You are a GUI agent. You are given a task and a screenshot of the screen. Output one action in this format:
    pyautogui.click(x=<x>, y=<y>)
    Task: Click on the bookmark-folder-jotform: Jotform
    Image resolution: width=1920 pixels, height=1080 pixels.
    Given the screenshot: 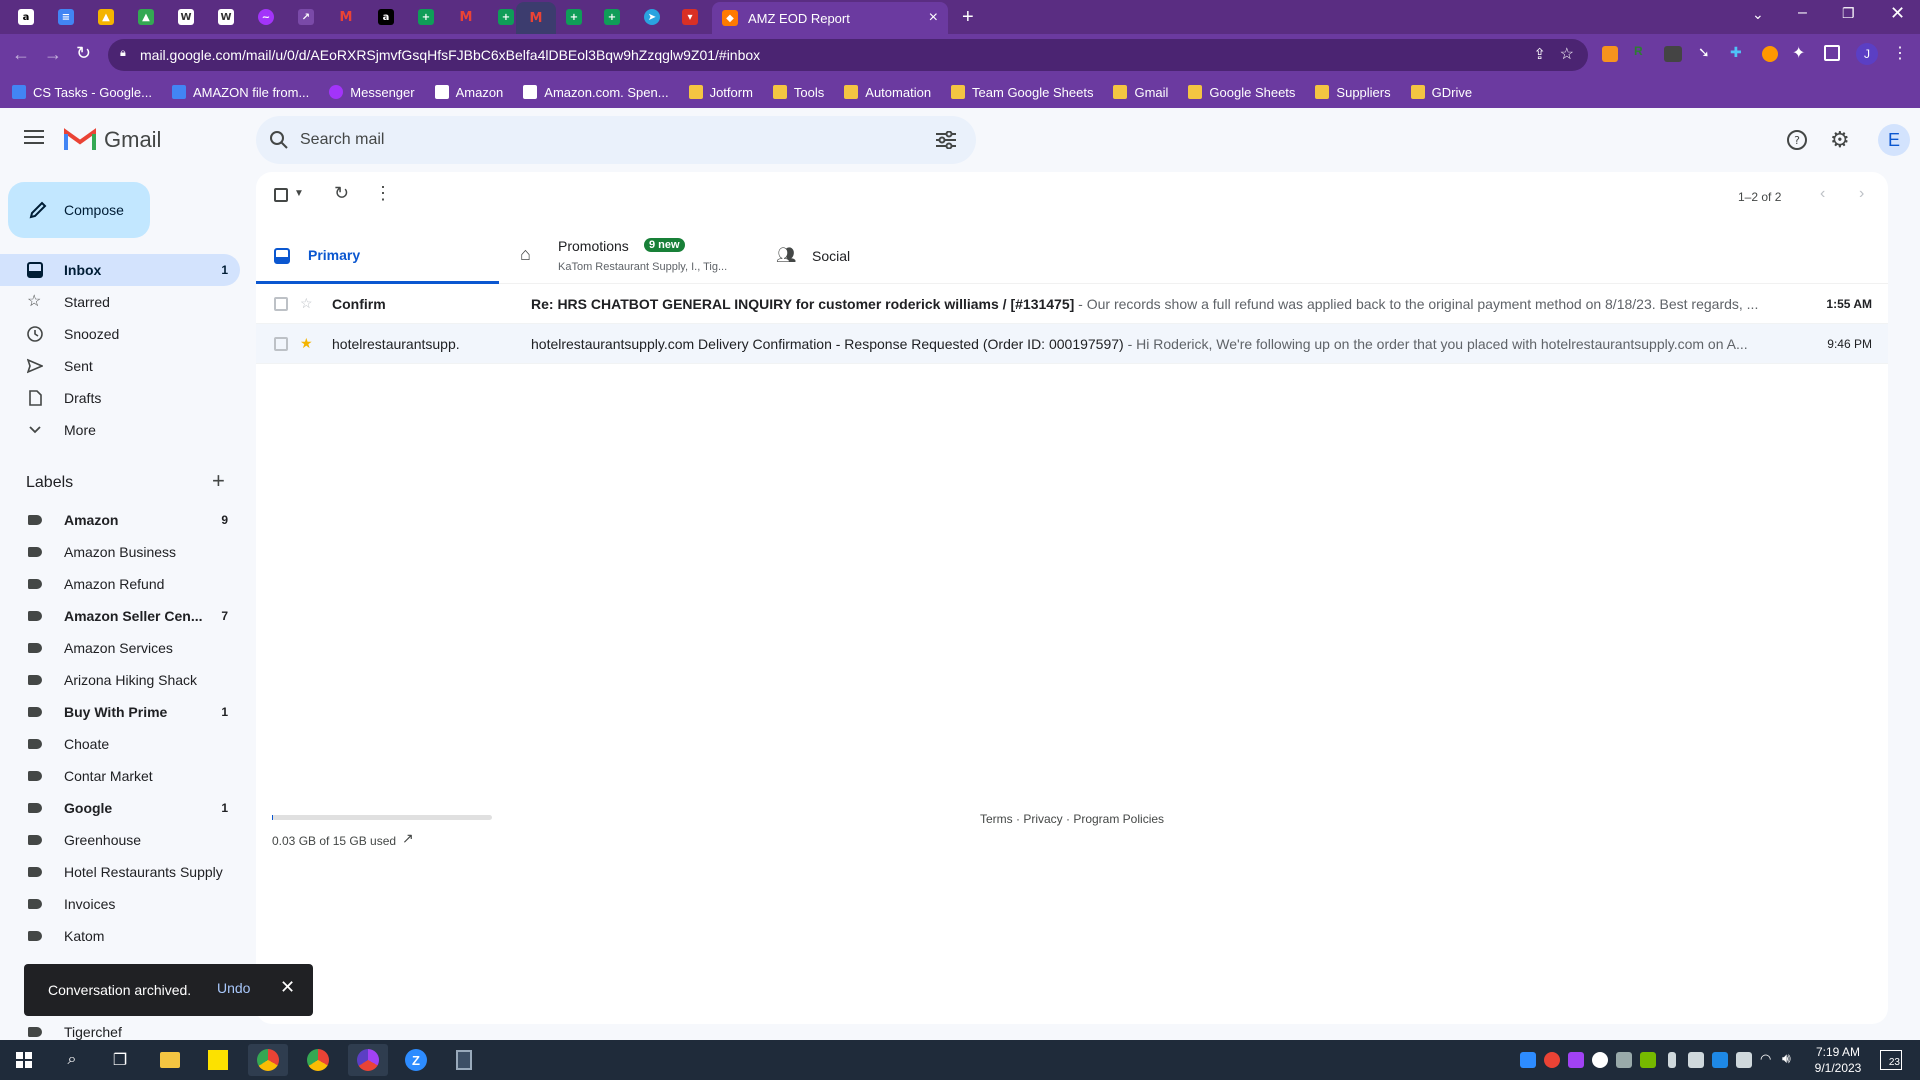 What is the action you would take?
    pyautogui.click(x=720, y=92)
    